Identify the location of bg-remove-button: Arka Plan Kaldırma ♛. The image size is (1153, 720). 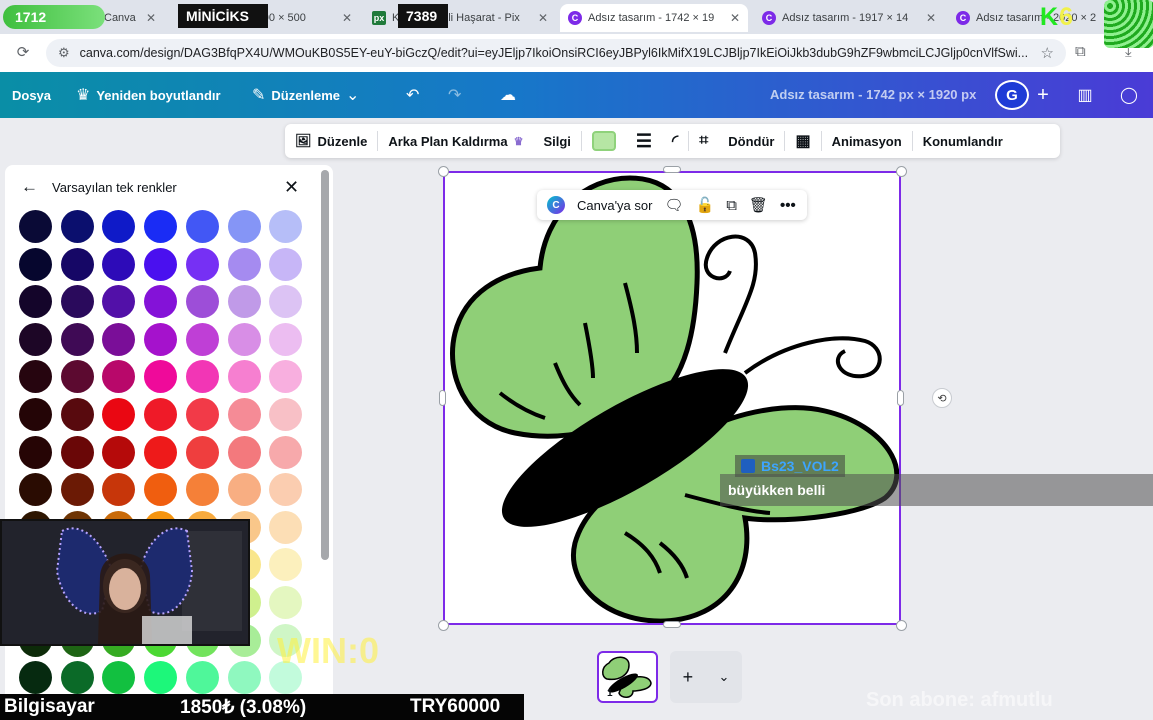
(455, 141).